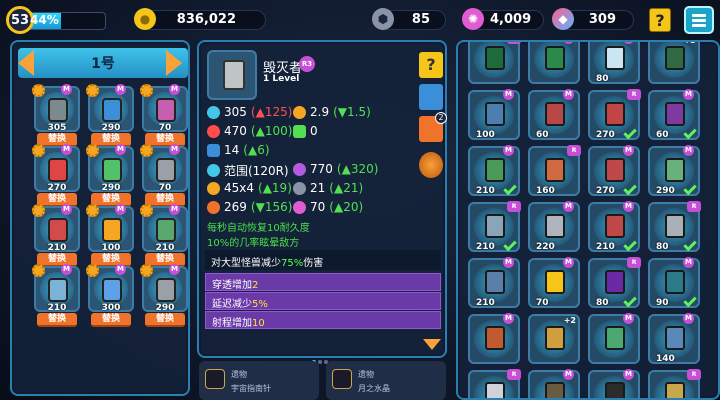 Image resolution: width=720 pixels, height=400 pixels. Describe the element at coordinates (674, 282) in the screenshot. I see `inventory-tower-card: M 90` at that location.